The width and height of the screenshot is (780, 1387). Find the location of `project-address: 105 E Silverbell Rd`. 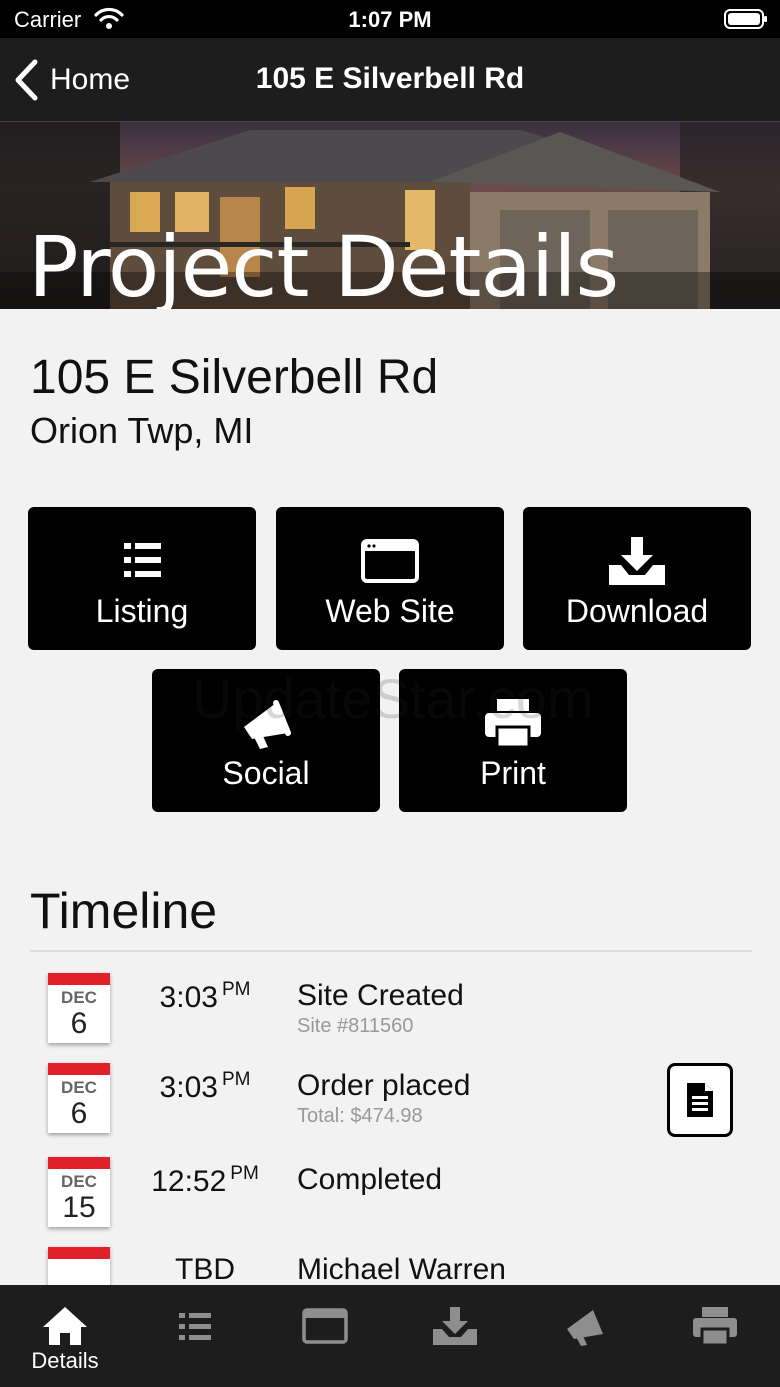

project-address: 105 E Silverbell Rd is located at coordinates (234, 377).